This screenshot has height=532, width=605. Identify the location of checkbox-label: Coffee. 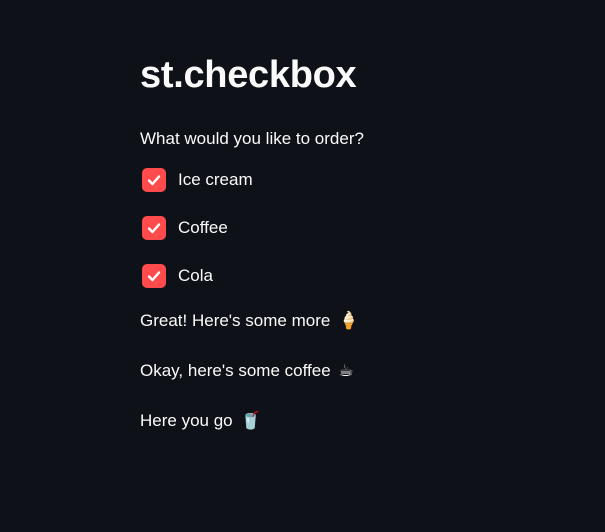
(203, 228).